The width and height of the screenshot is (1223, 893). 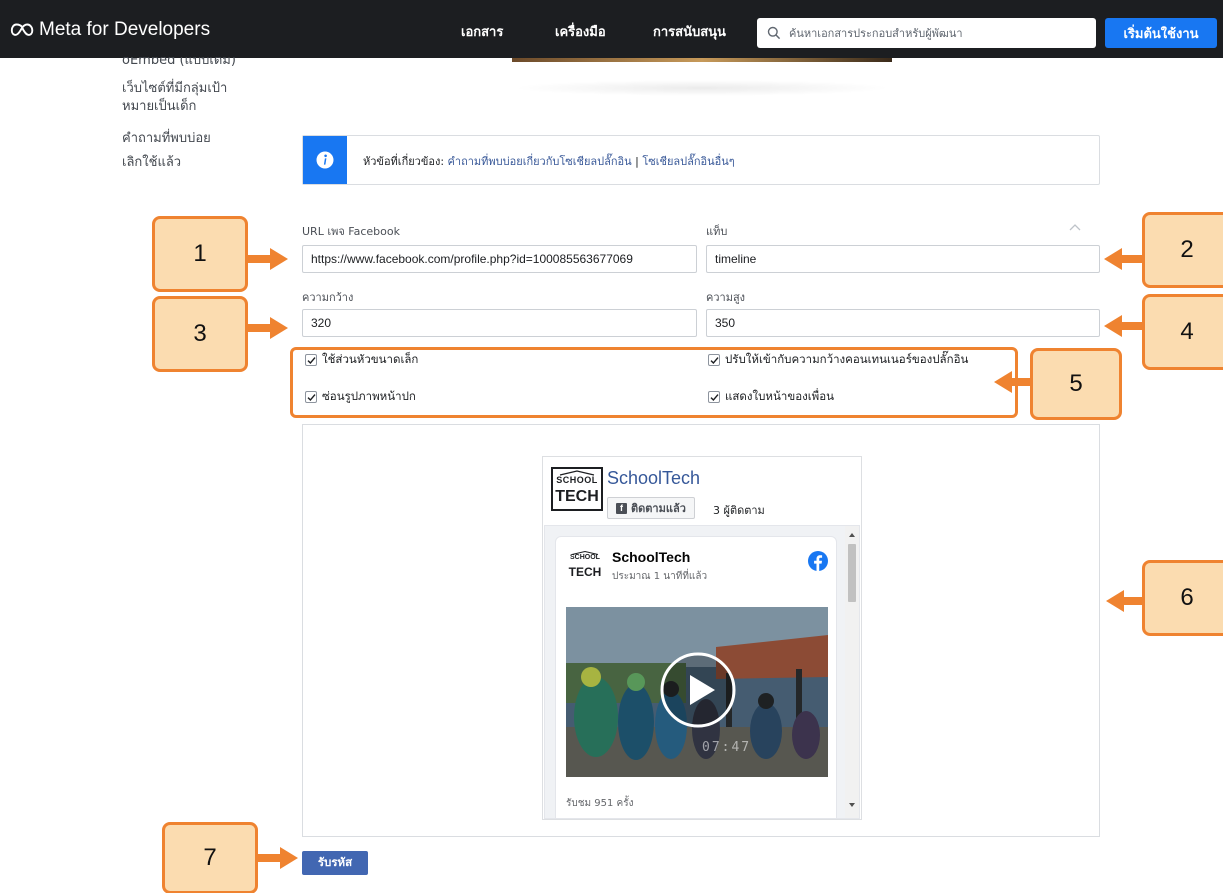 I want to click on logo-bottom-text: TECH, so click(x=577, y=496).